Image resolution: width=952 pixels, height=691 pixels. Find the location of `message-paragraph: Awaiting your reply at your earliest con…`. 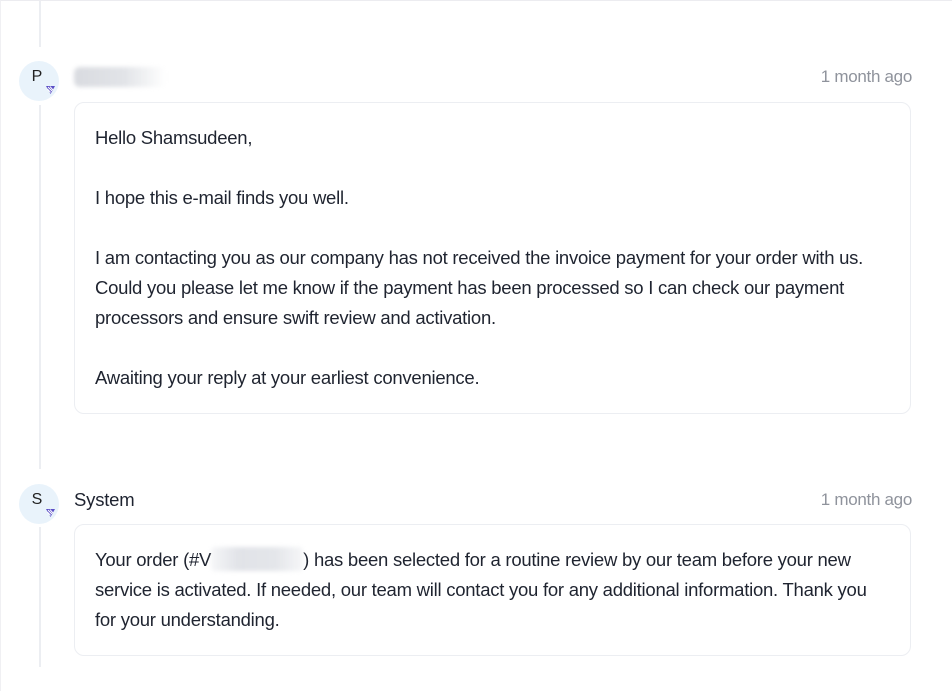

message-paragraph: Awaiting your reply at your earliest con… is located at coordinates (287, 377).